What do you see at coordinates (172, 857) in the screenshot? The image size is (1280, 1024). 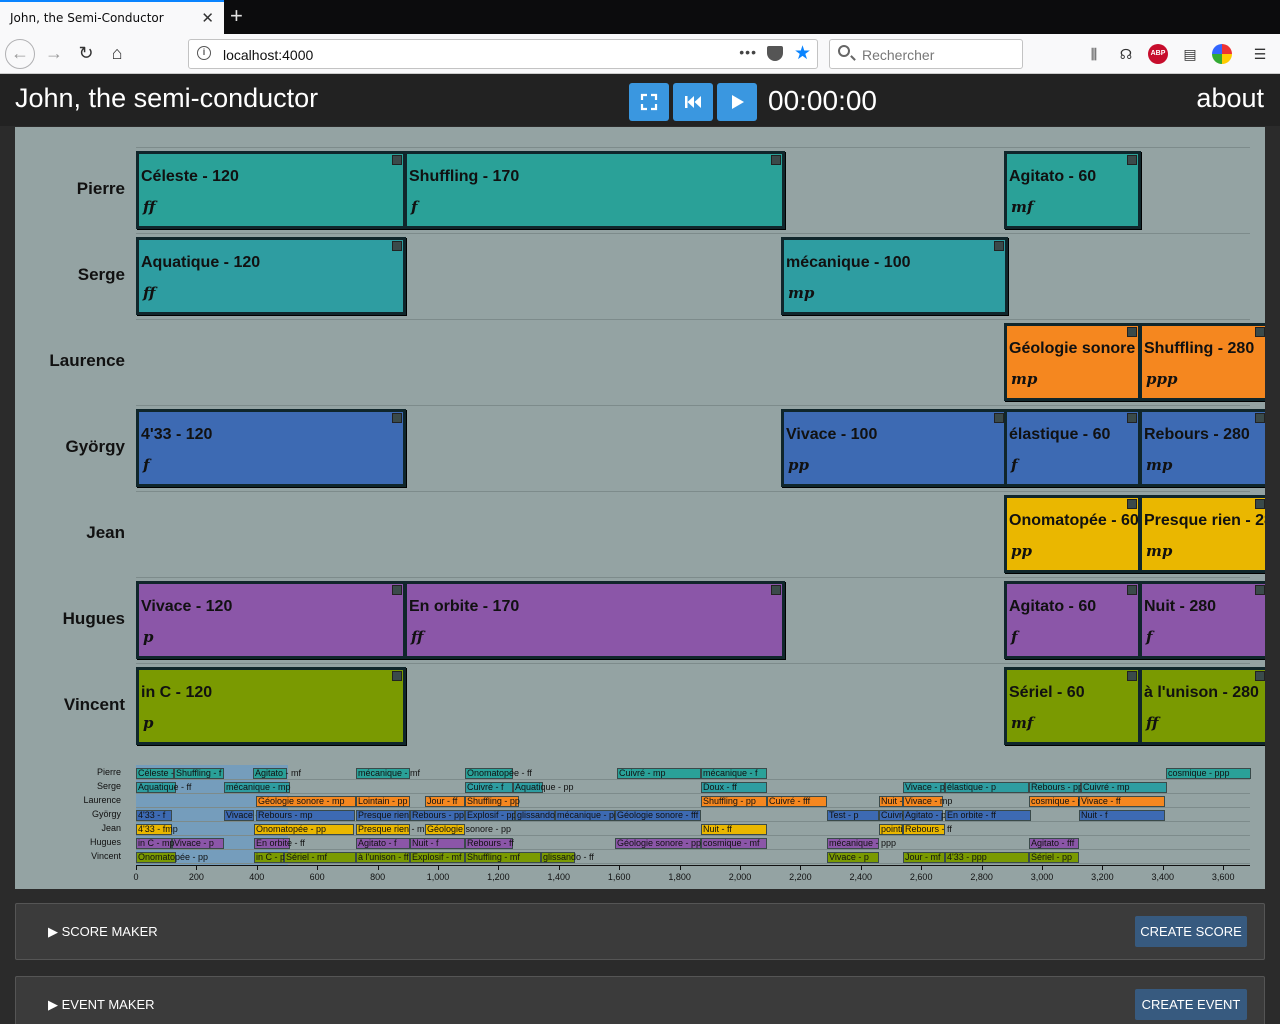 I see `mini-event: Onomatopée - pp` at bounding box center [172, 857].